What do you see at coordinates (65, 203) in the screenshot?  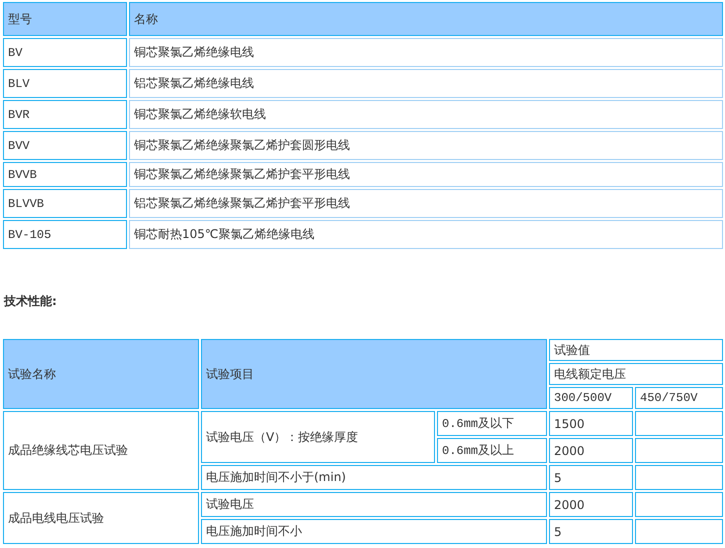 I see `table-cell: BLVVB` at bounding box center [65, 203].